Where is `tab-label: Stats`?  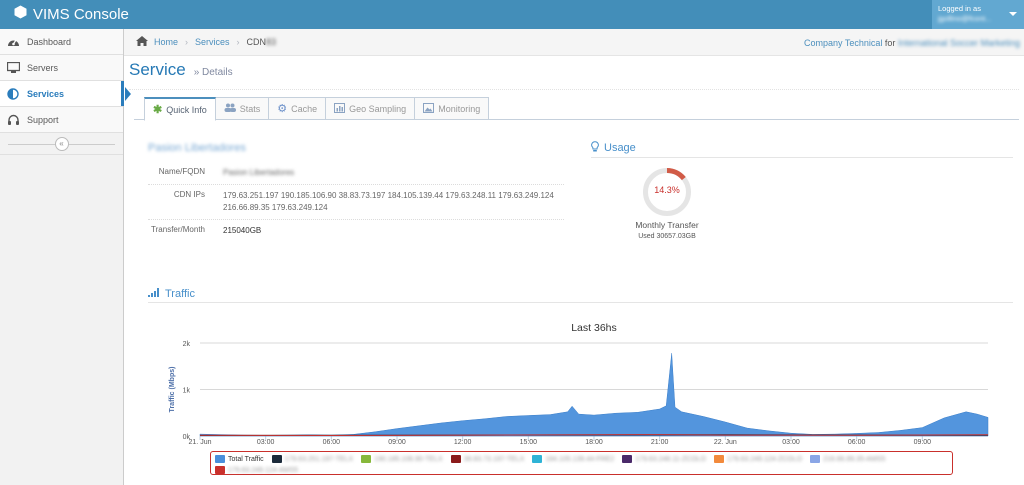
tab-label: Stats is located at coordinates (250, 108).